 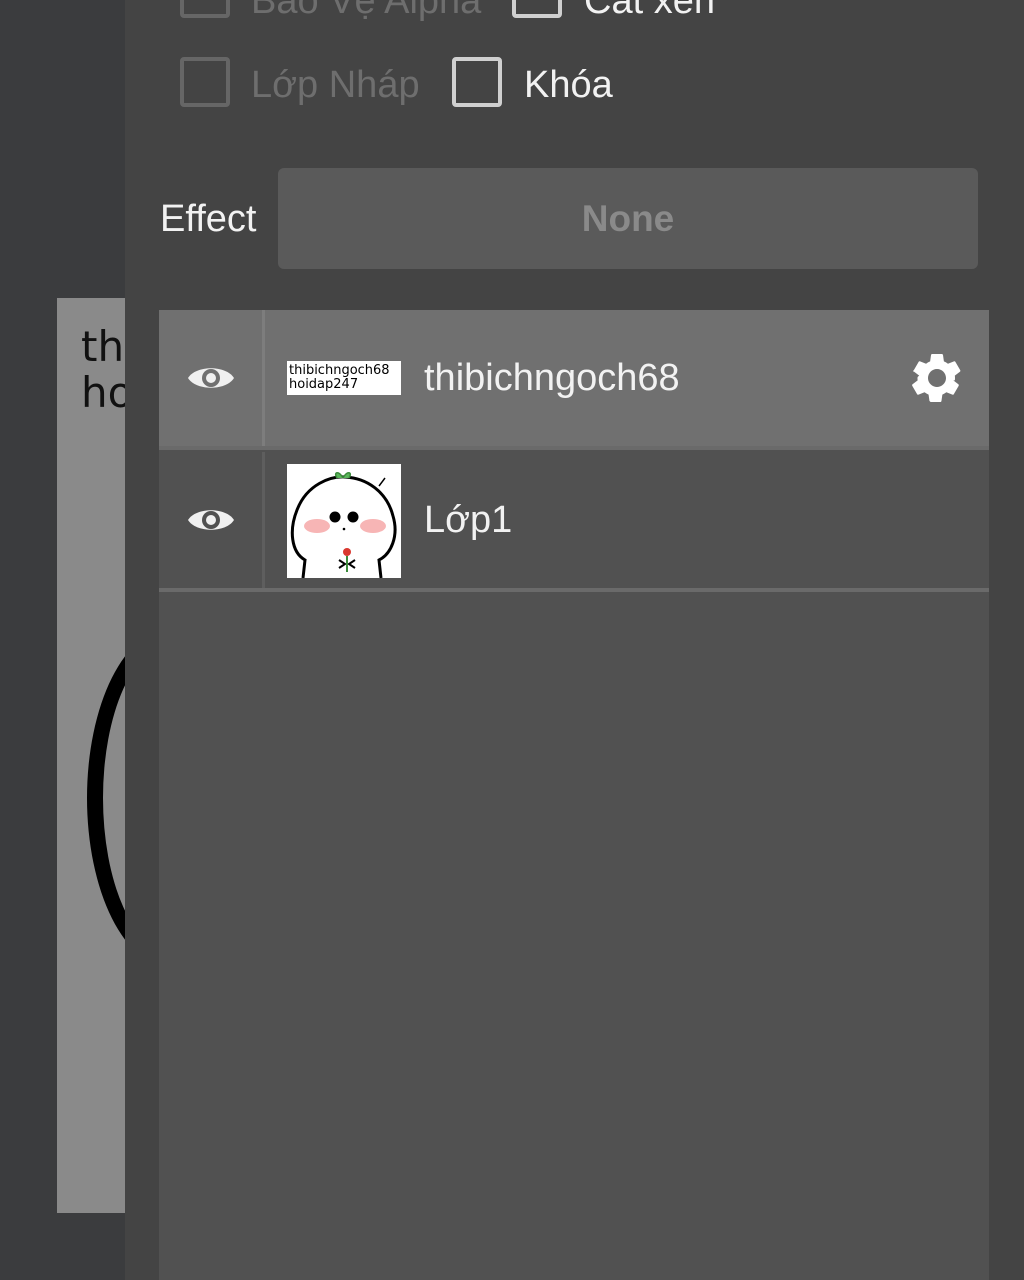 What do you see at coordinates (205, 9) in the screenshot?
I see `protect-alpha-checkbox` at bounding box center [205, 9].